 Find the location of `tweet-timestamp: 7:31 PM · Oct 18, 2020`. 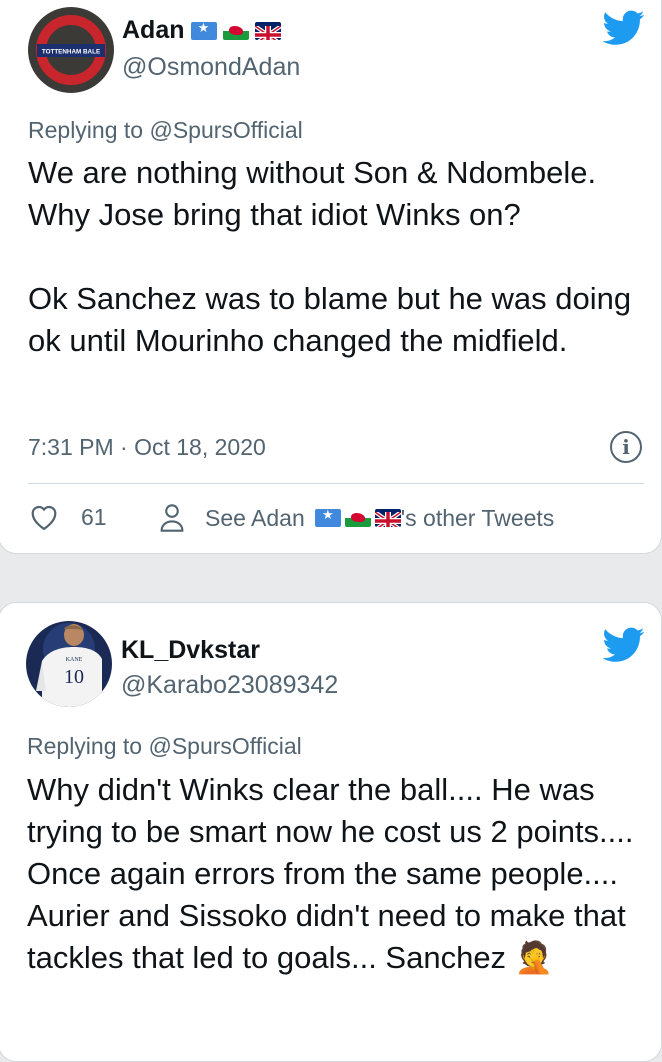

tweet-timestamp: 7:31 PM · Oct 18, 2020 is located at coordinates (147, 447).